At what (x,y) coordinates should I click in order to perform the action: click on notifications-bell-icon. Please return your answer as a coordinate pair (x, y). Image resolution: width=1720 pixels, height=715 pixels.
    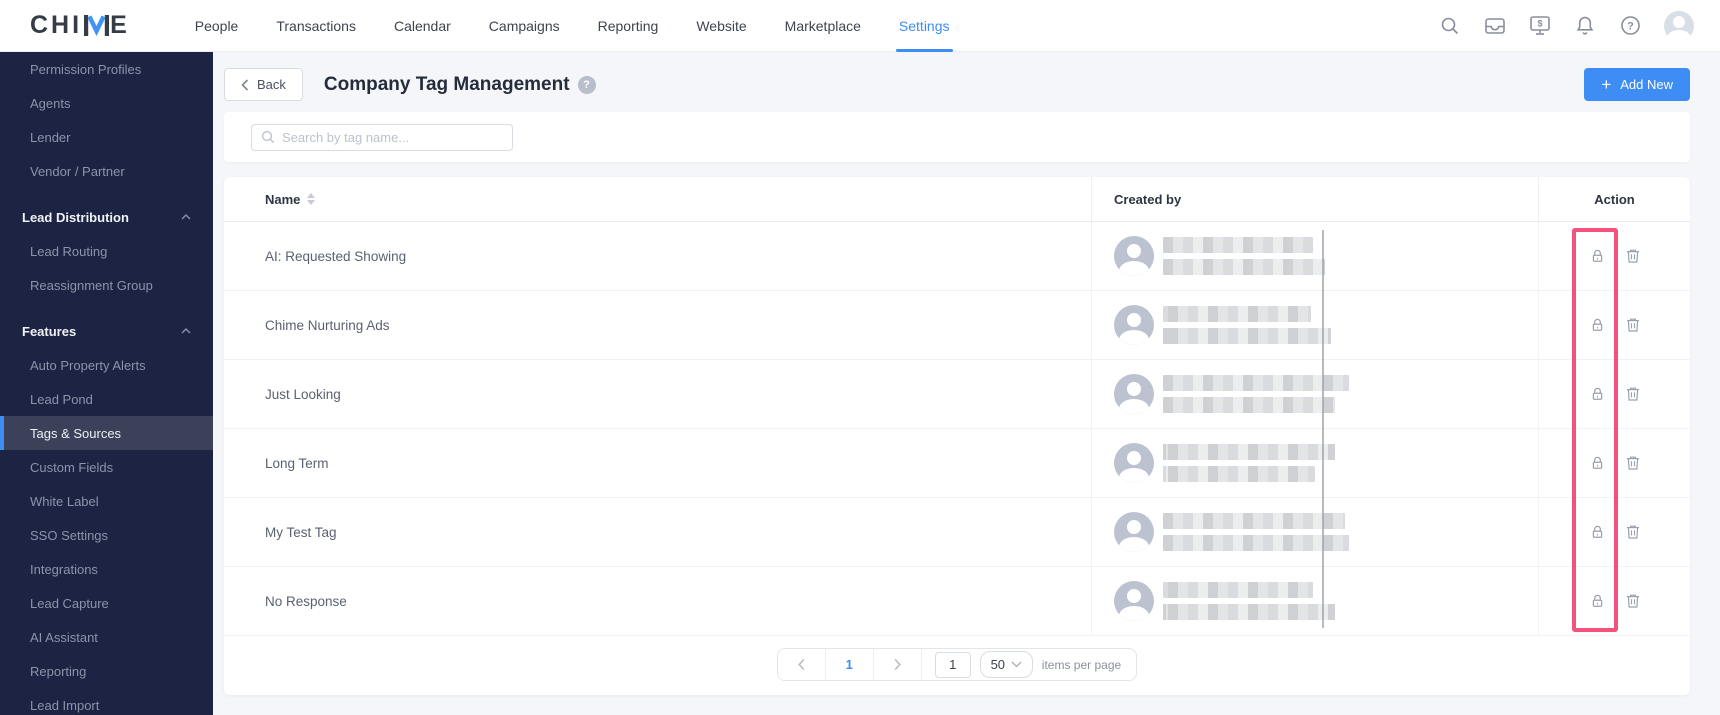
    Looking at the image, I should click on (1585, 26).